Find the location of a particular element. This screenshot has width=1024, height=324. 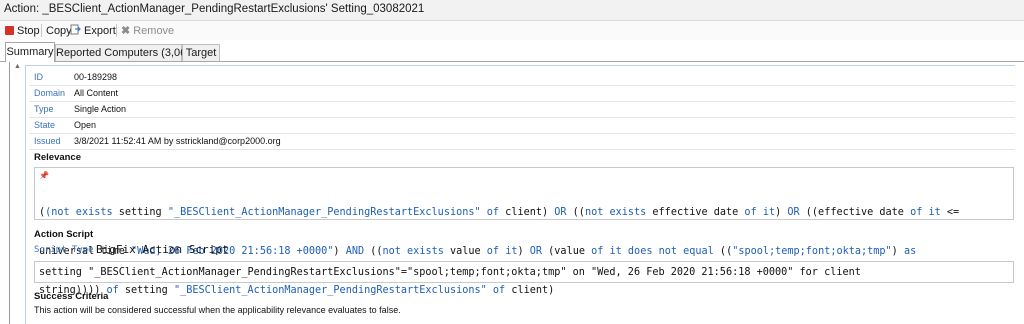

stop-button: Stop is located at coordinates (22, 30).